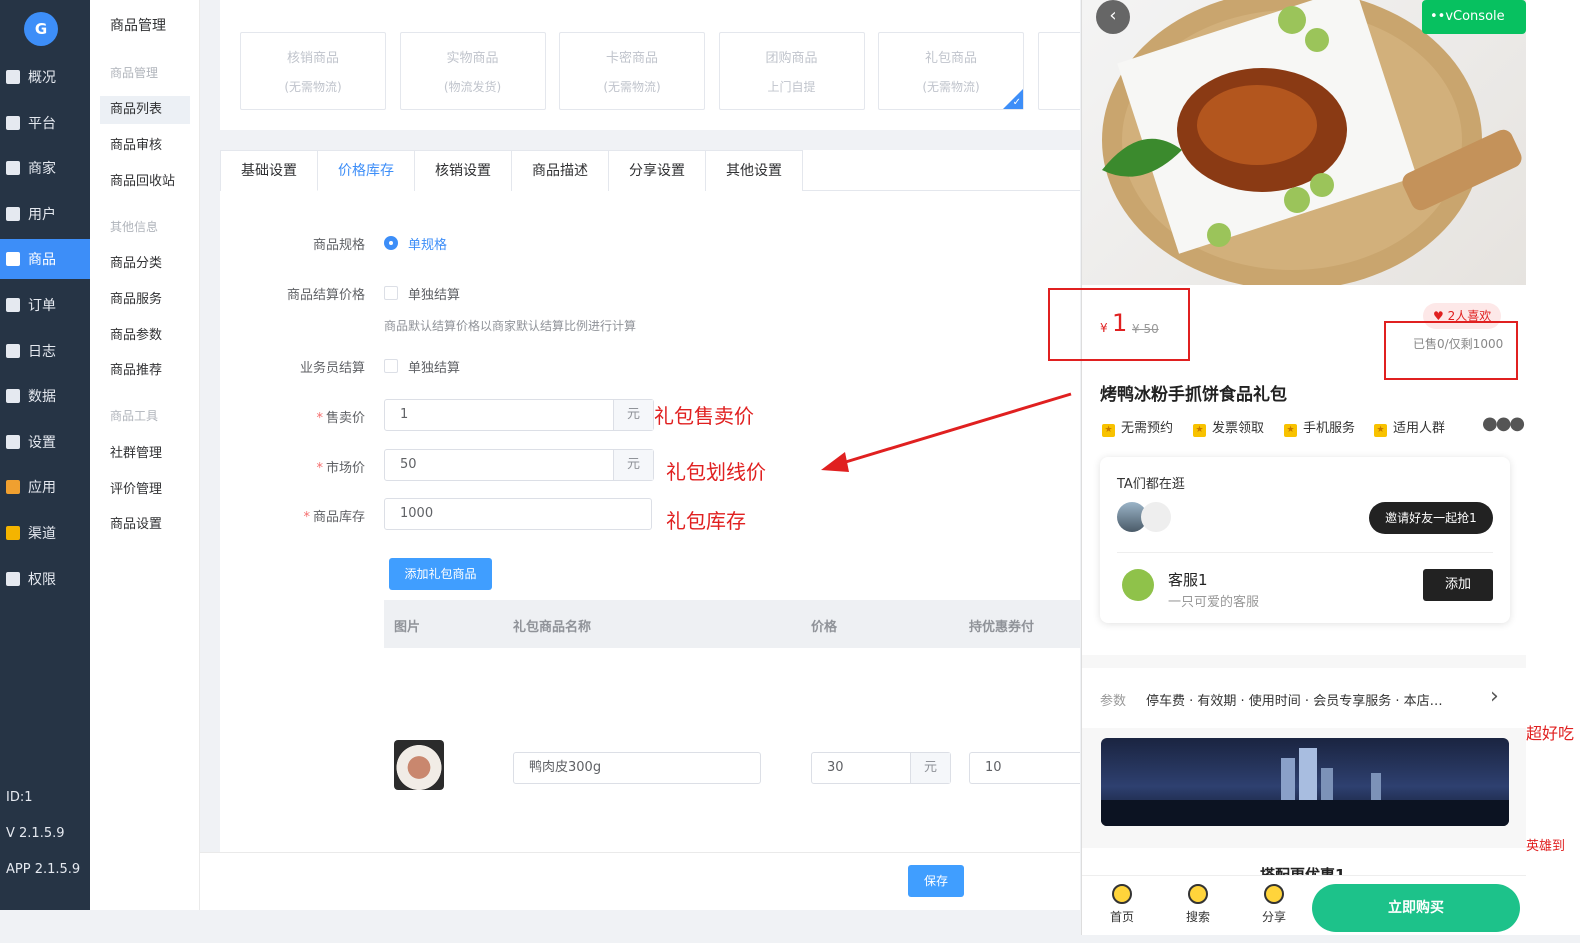 This screenshot has width=1580, height=943. What do you see at coordinates (42, 397) in the screenshot?
I see `sidebar-item-label: 数据` at bounding box center [42, 397].